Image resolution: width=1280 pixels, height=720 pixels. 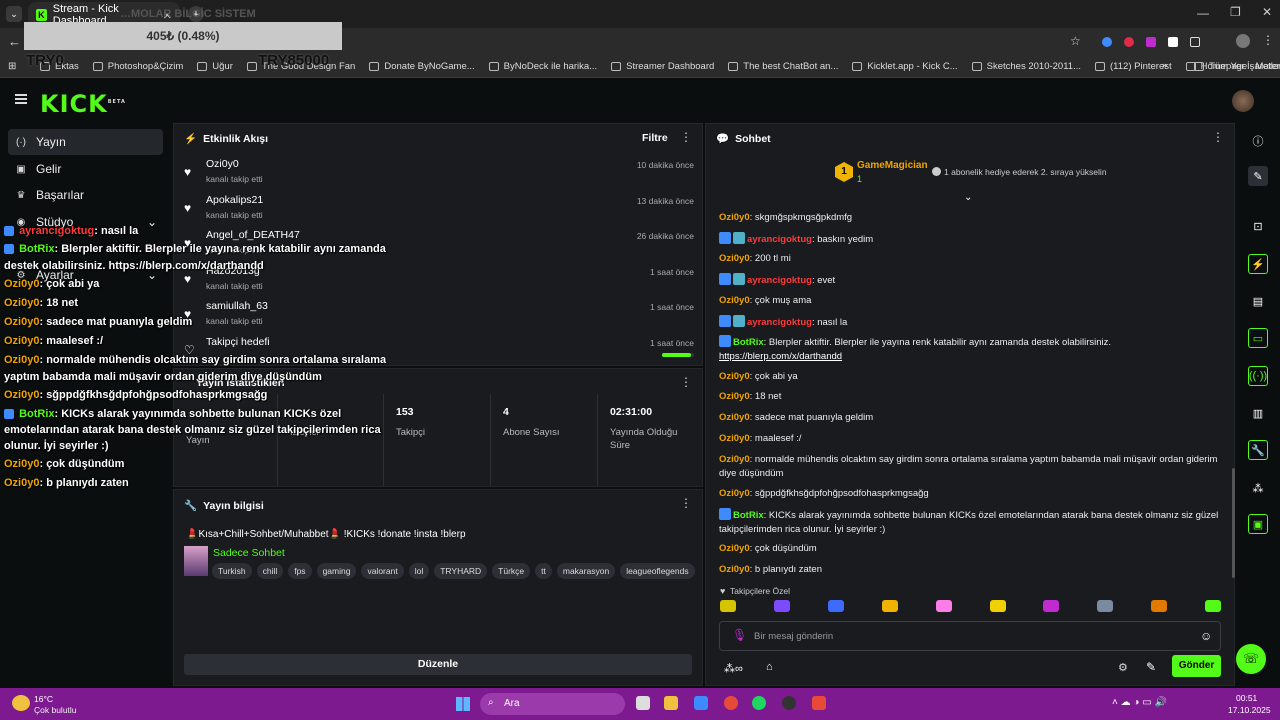 I want to click on category-thumbnail, so click(x=196, y=561).